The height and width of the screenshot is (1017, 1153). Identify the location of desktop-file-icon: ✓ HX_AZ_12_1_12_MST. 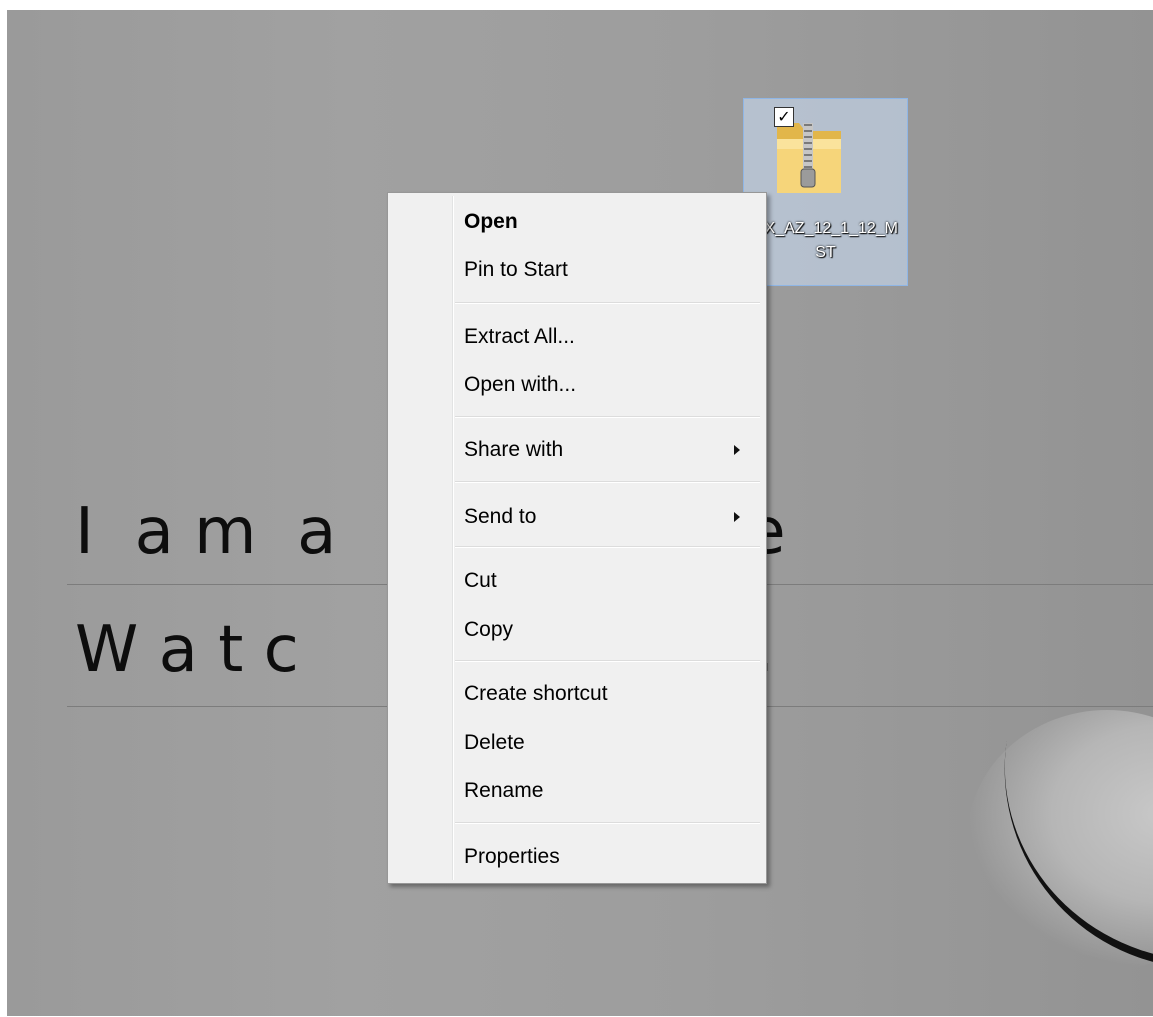
(825, 192).